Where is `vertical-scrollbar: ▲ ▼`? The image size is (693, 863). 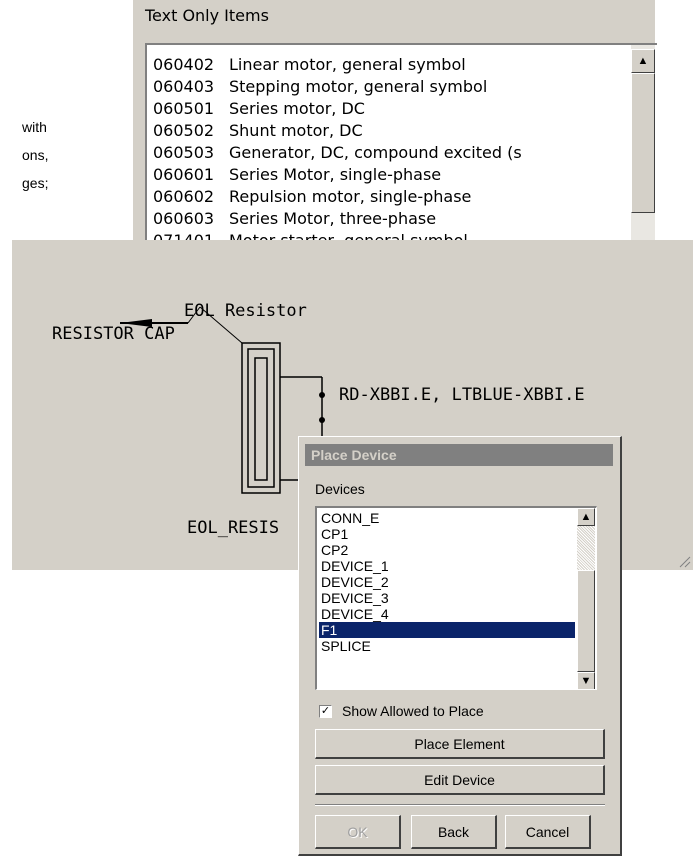
vertical-scrollbar: ▲ ▼ is located at coordinates (643, 152).